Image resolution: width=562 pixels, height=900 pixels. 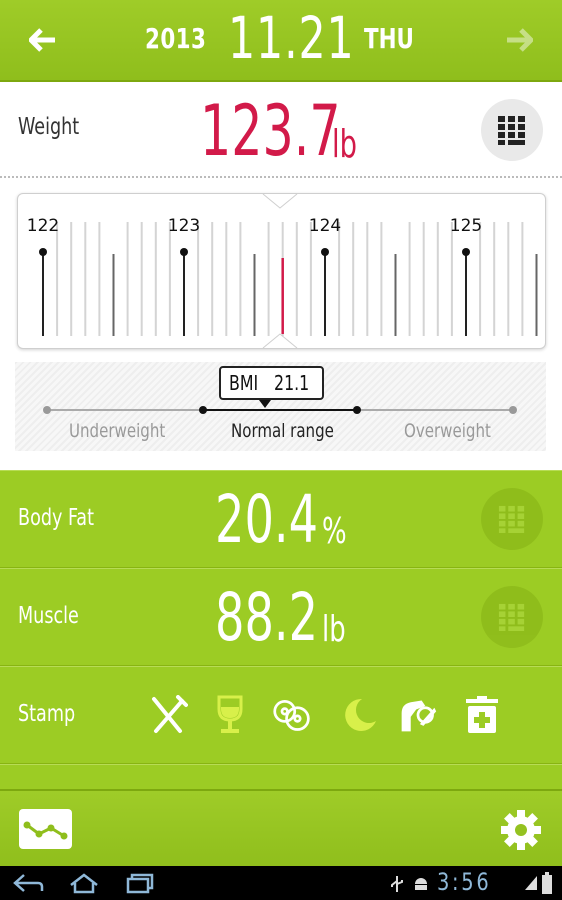 I want to click on settings-button, so click(x=521, y=830).